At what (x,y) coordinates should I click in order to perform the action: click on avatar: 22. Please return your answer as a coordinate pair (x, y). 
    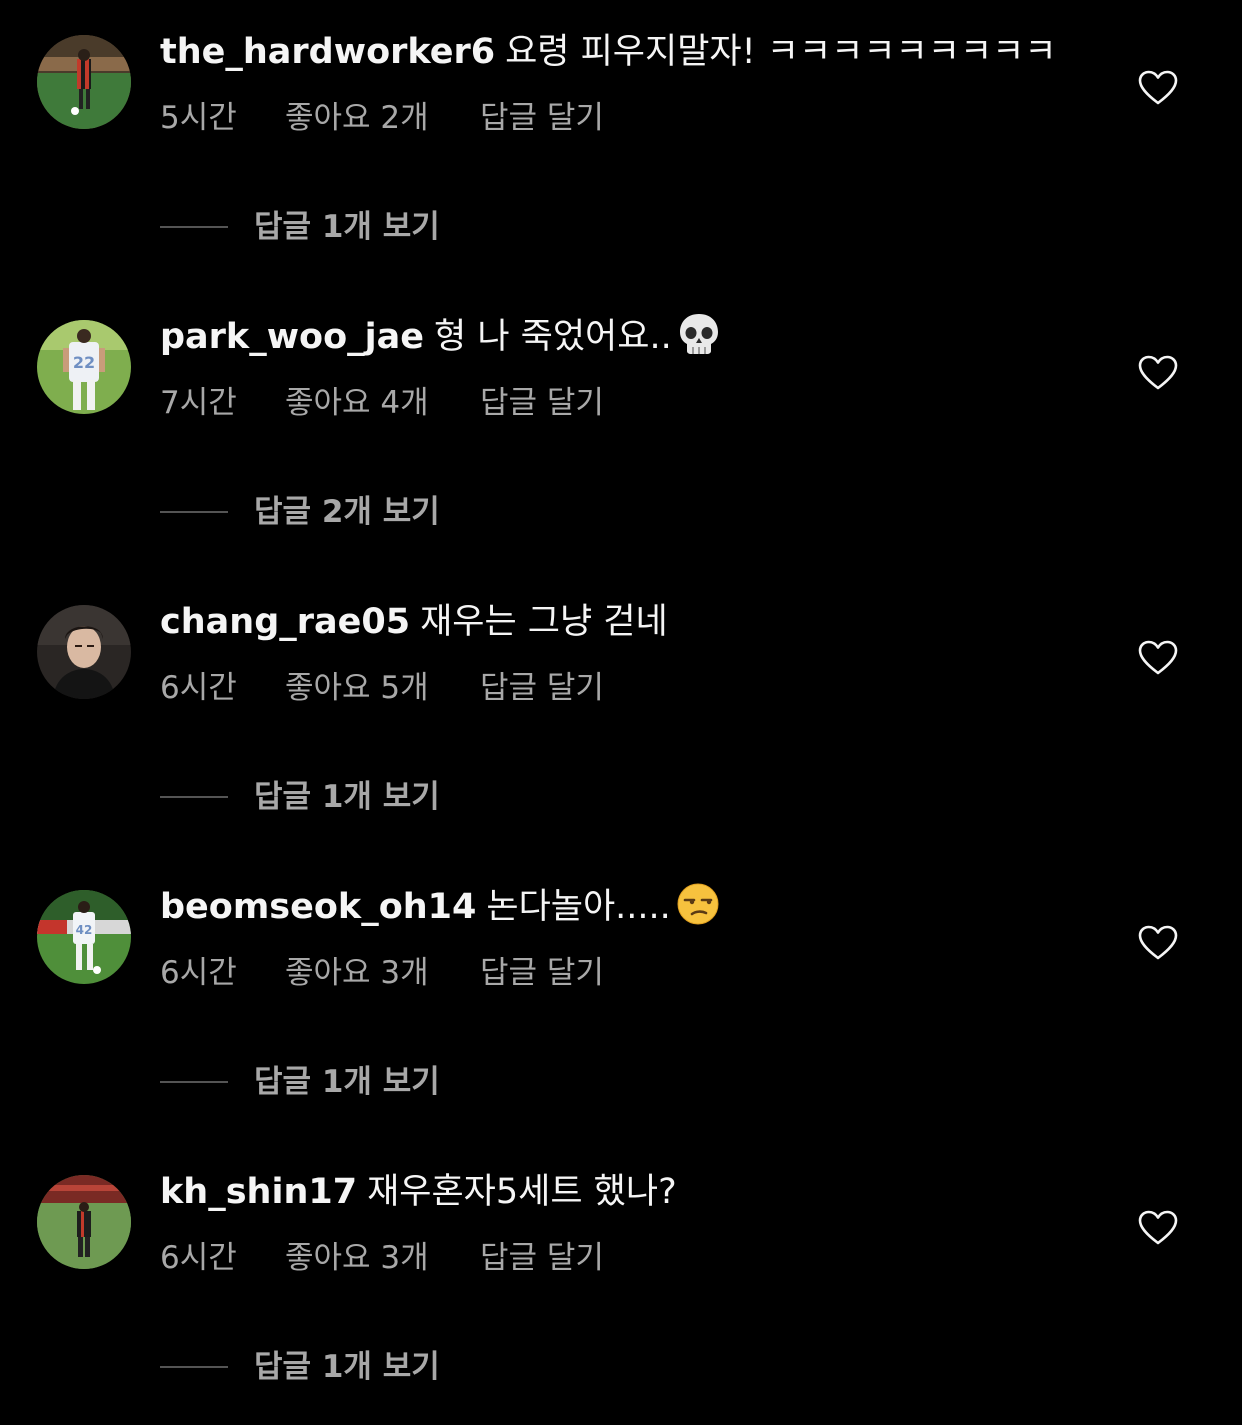
    Looking at the image, I should click on (84, 367).